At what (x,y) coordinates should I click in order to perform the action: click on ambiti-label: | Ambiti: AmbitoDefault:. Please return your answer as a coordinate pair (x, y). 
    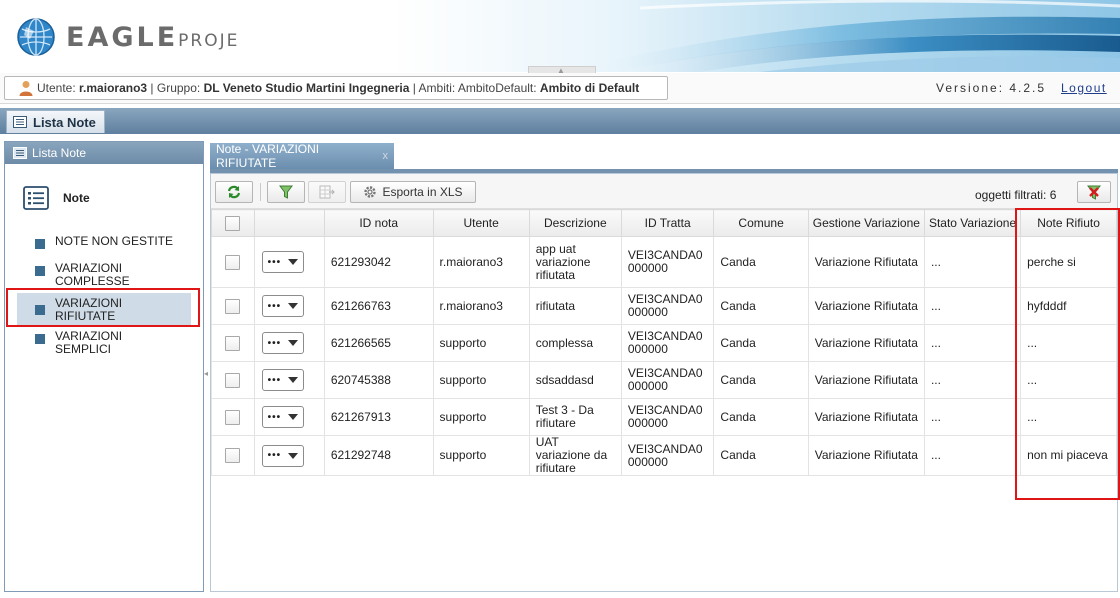
    Looking at the image, I should click on (474, 88).